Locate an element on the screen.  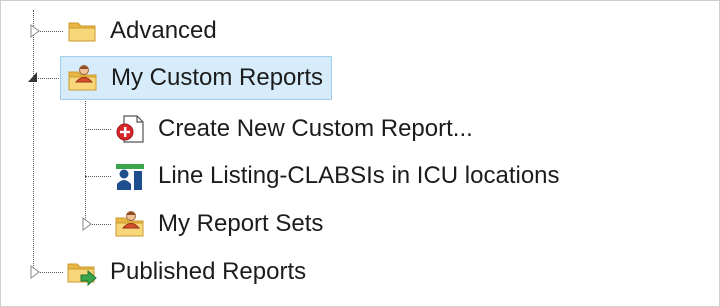
new-report-icon is located at coordinates (130, 129).